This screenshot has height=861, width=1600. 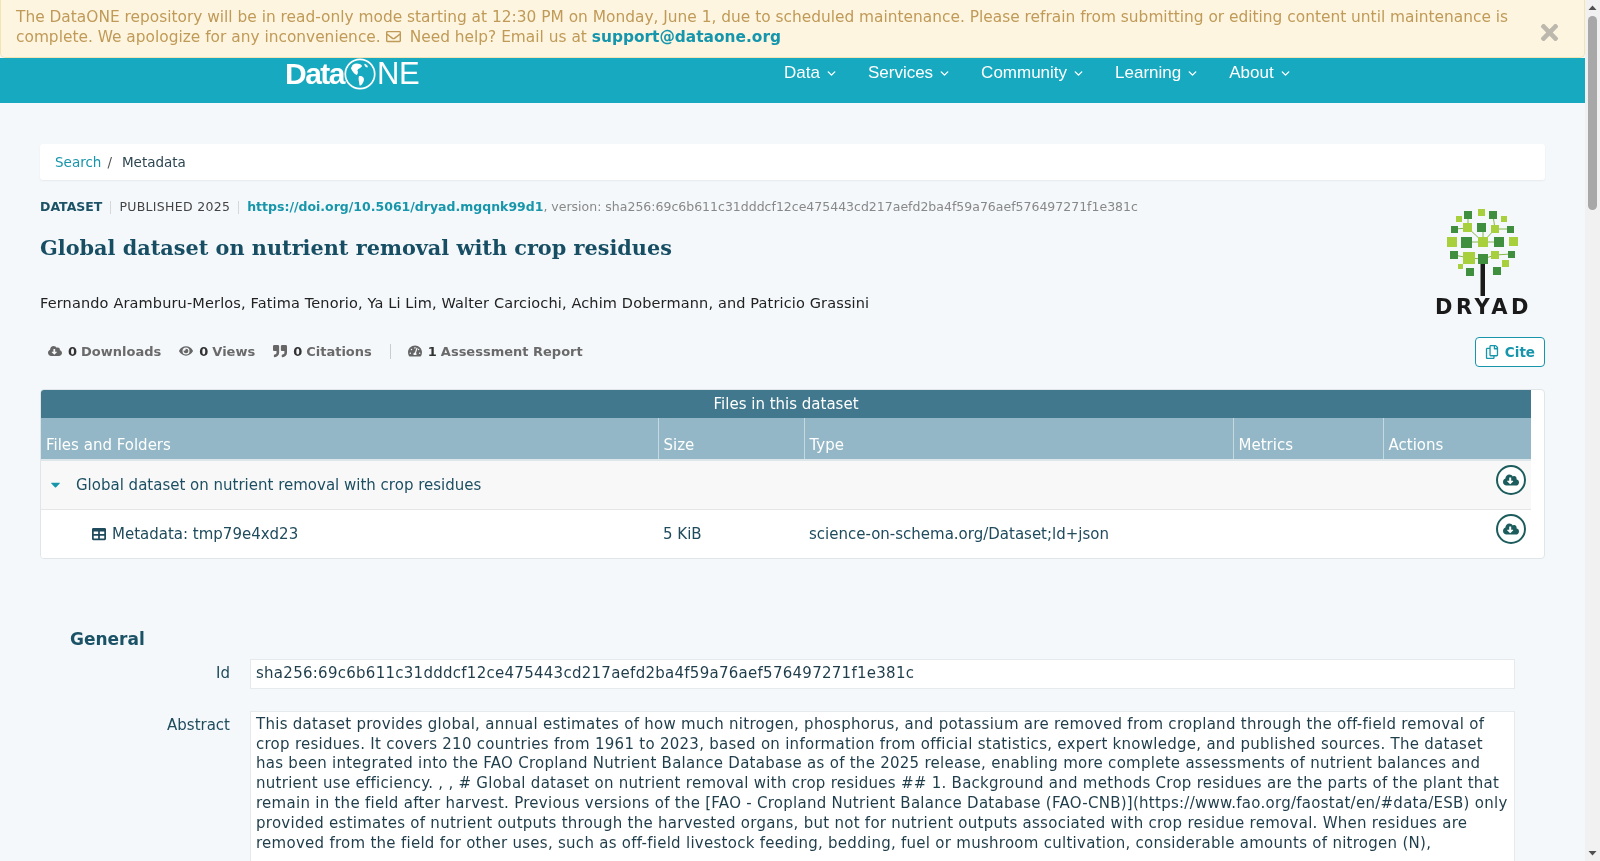 What do you see at coordinates (511, 351) in the screenshot?
I see `metric-label: Assessment Report` at bounding box center [511, 351].